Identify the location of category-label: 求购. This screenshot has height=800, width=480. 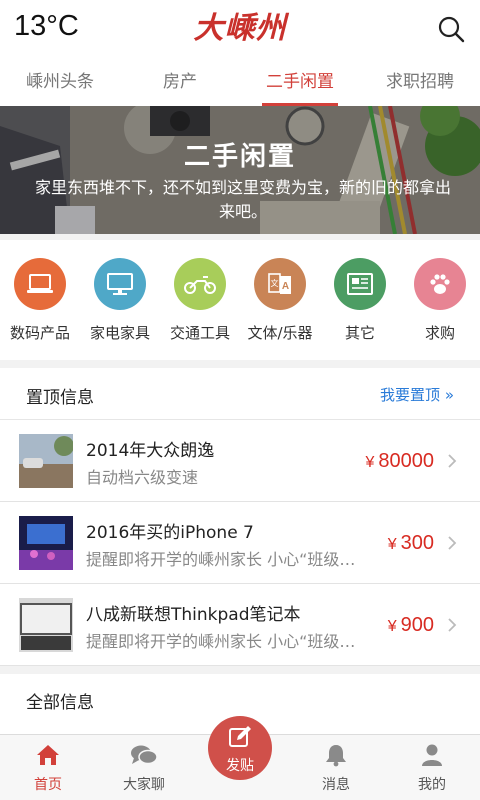
(439, 333).